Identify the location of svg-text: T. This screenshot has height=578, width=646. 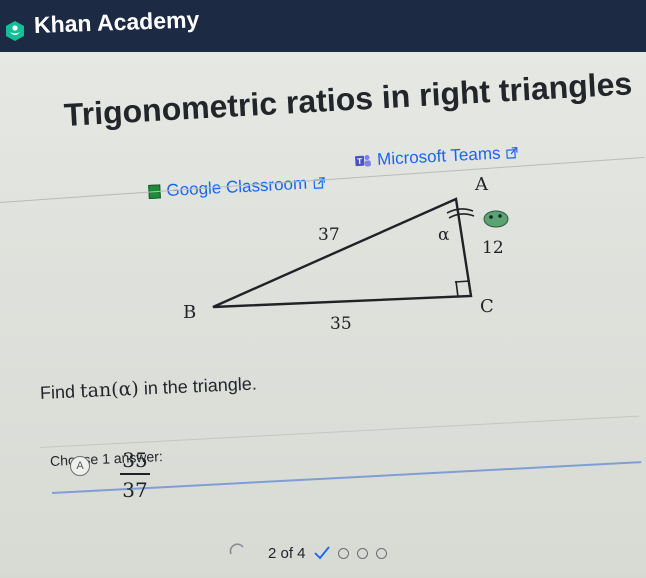
(359, 161).